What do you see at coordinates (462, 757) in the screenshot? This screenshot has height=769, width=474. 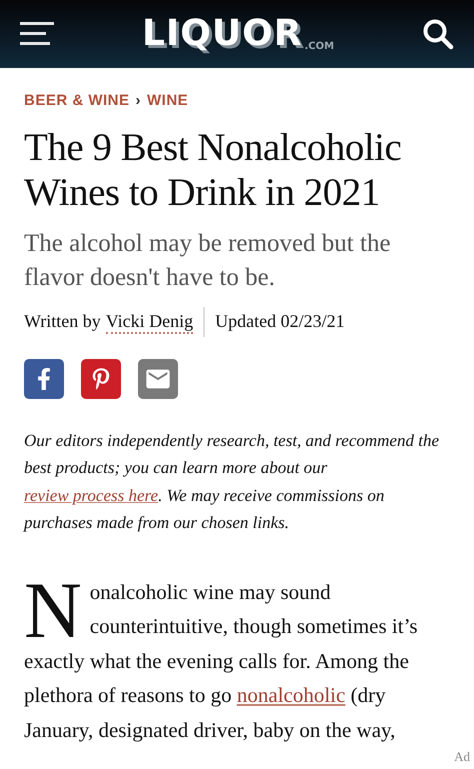 I see `ad-label: Ad` at bounding box center [462, 757].